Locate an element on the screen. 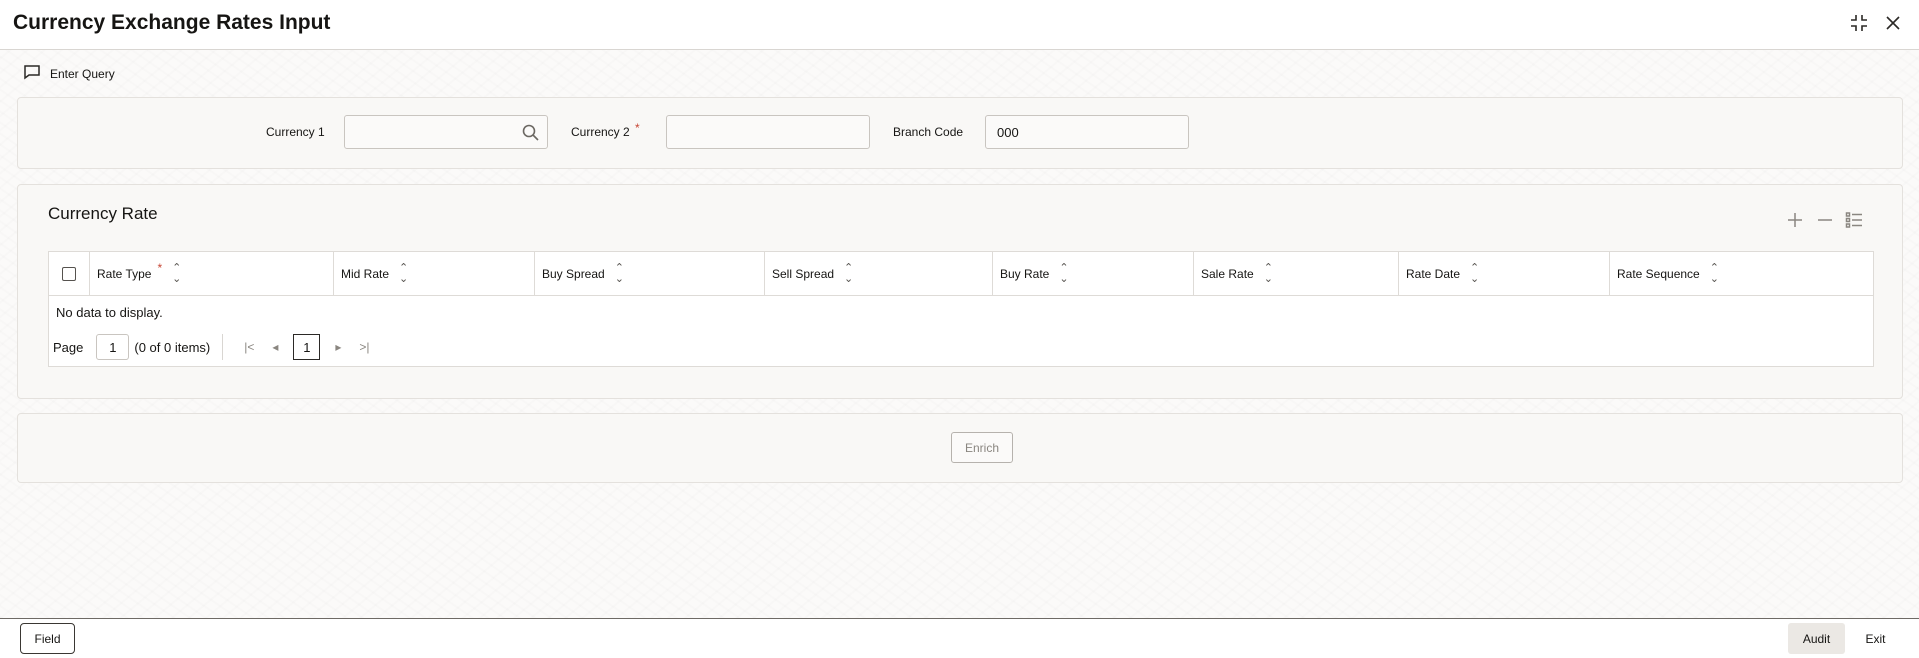 This screenshot has width=1919, height=658. select-all-cell is located at coordinates (69, 274).